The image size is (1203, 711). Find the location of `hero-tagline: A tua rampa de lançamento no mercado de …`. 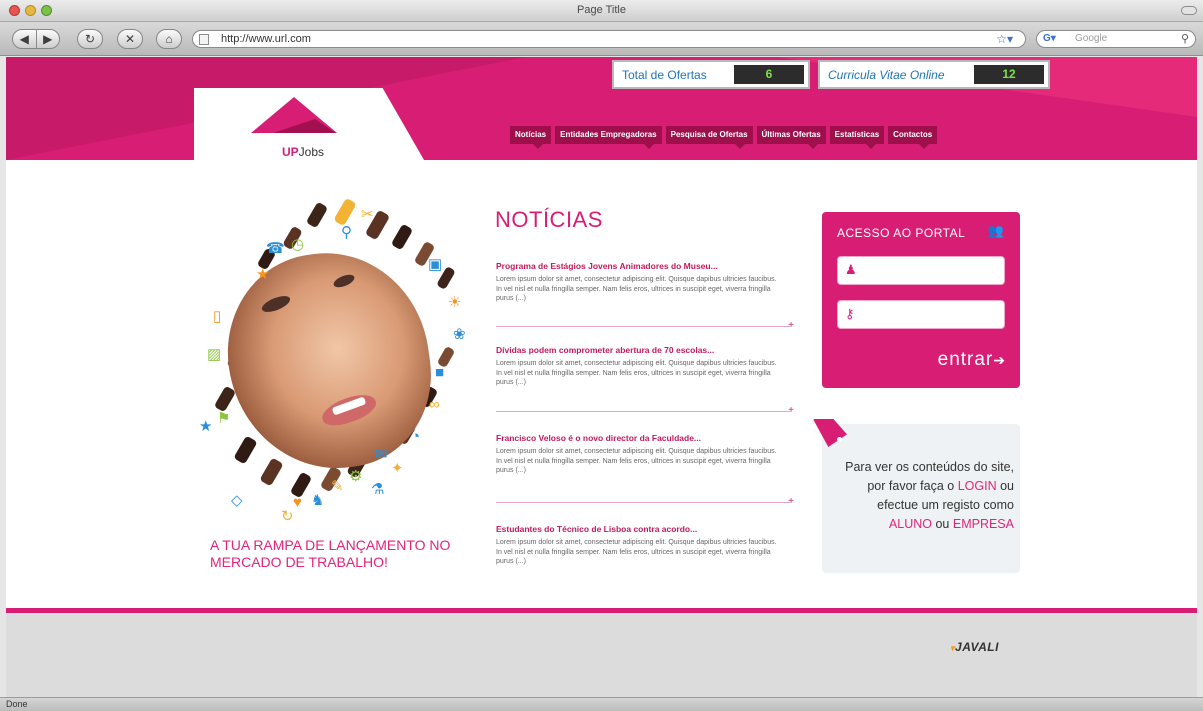

hero-tagline: A tua rampa de lançamento no mercado de … is located at coordinates (330, 553).